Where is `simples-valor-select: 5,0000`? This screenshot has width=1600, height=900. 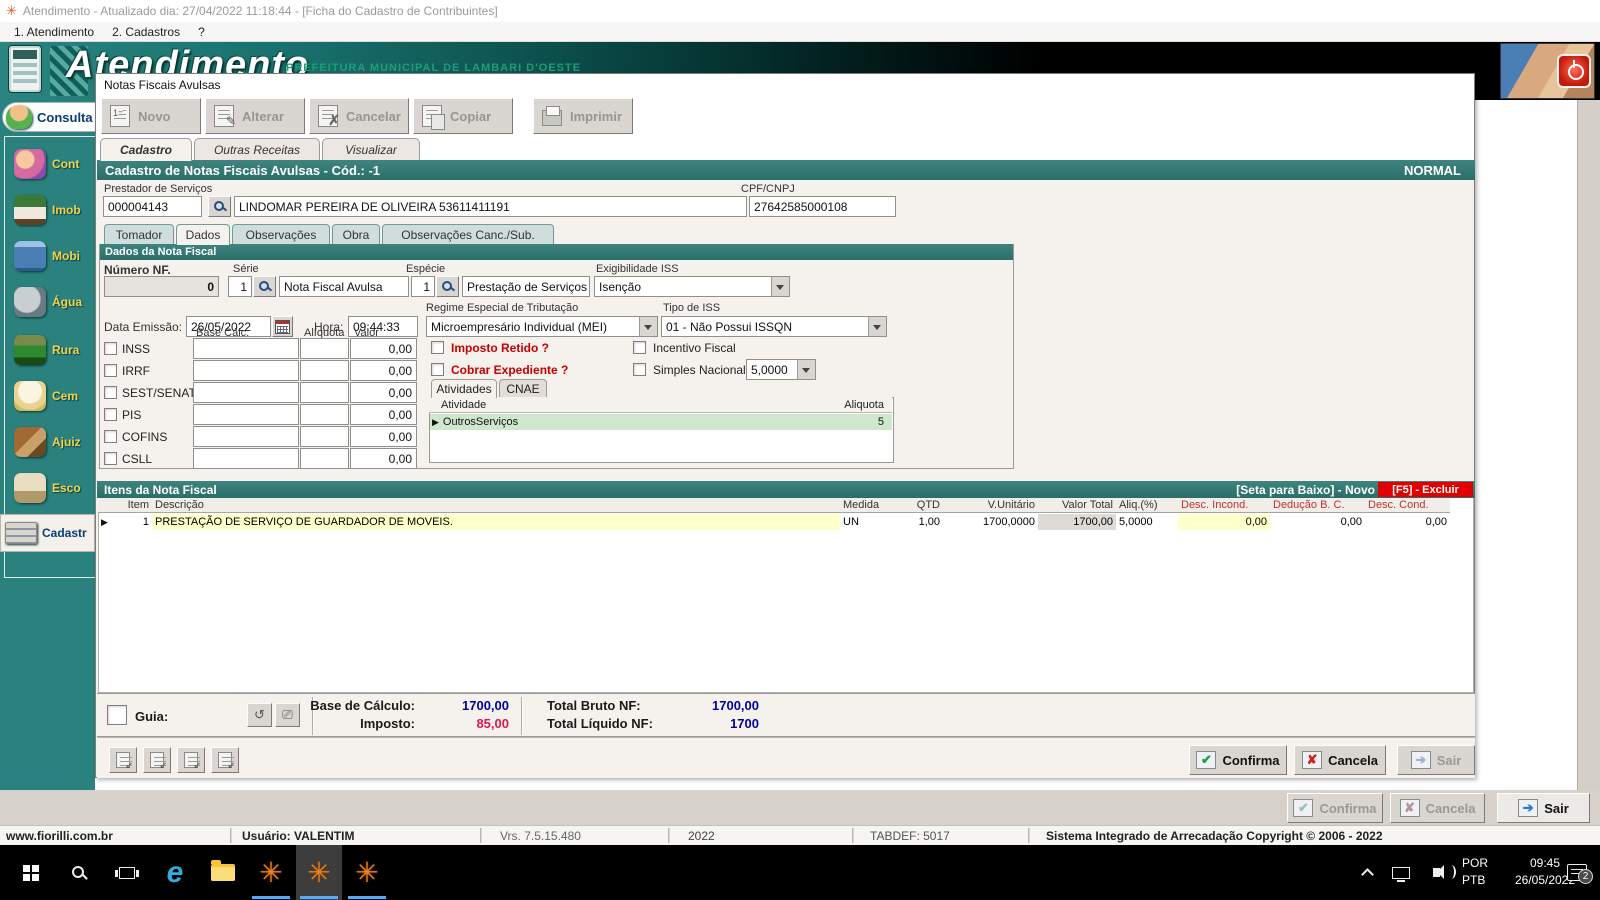 simples-valor-select: 5,0000 is located at coordinates (781, 369).